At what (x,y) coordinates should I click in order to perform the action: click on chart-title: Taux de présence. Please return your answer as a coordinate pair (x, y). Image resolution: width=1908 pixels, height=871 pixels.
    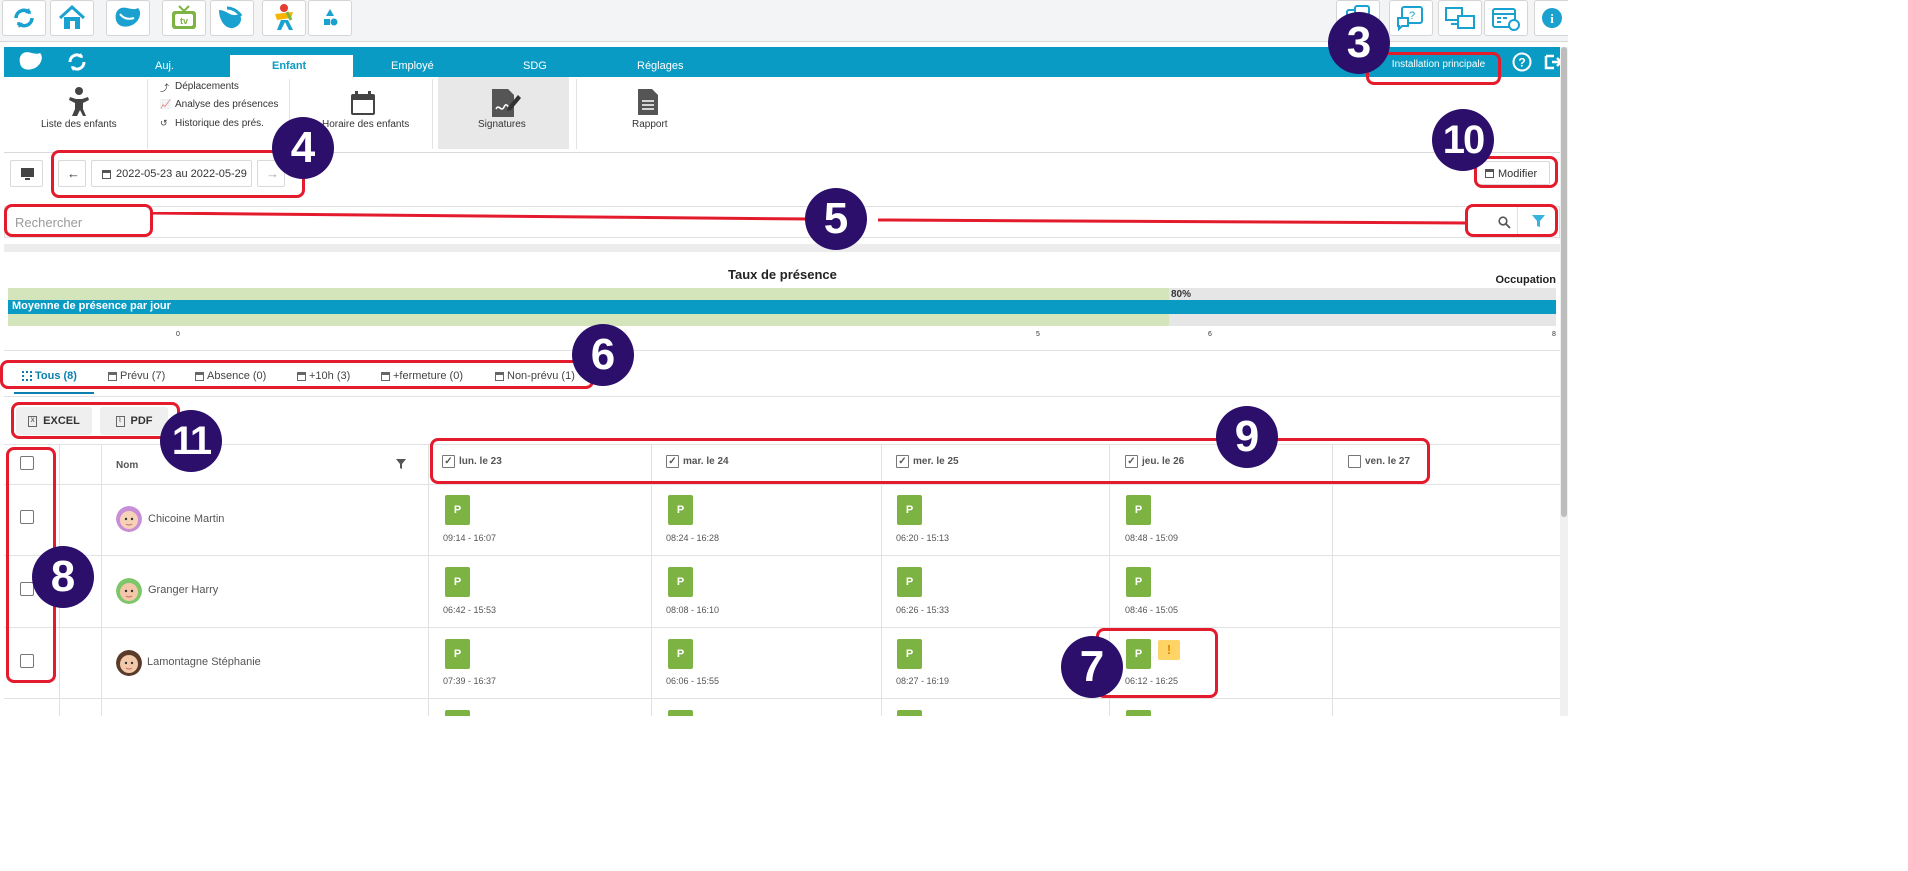
    Looking at the image, I should click on (782, 274).